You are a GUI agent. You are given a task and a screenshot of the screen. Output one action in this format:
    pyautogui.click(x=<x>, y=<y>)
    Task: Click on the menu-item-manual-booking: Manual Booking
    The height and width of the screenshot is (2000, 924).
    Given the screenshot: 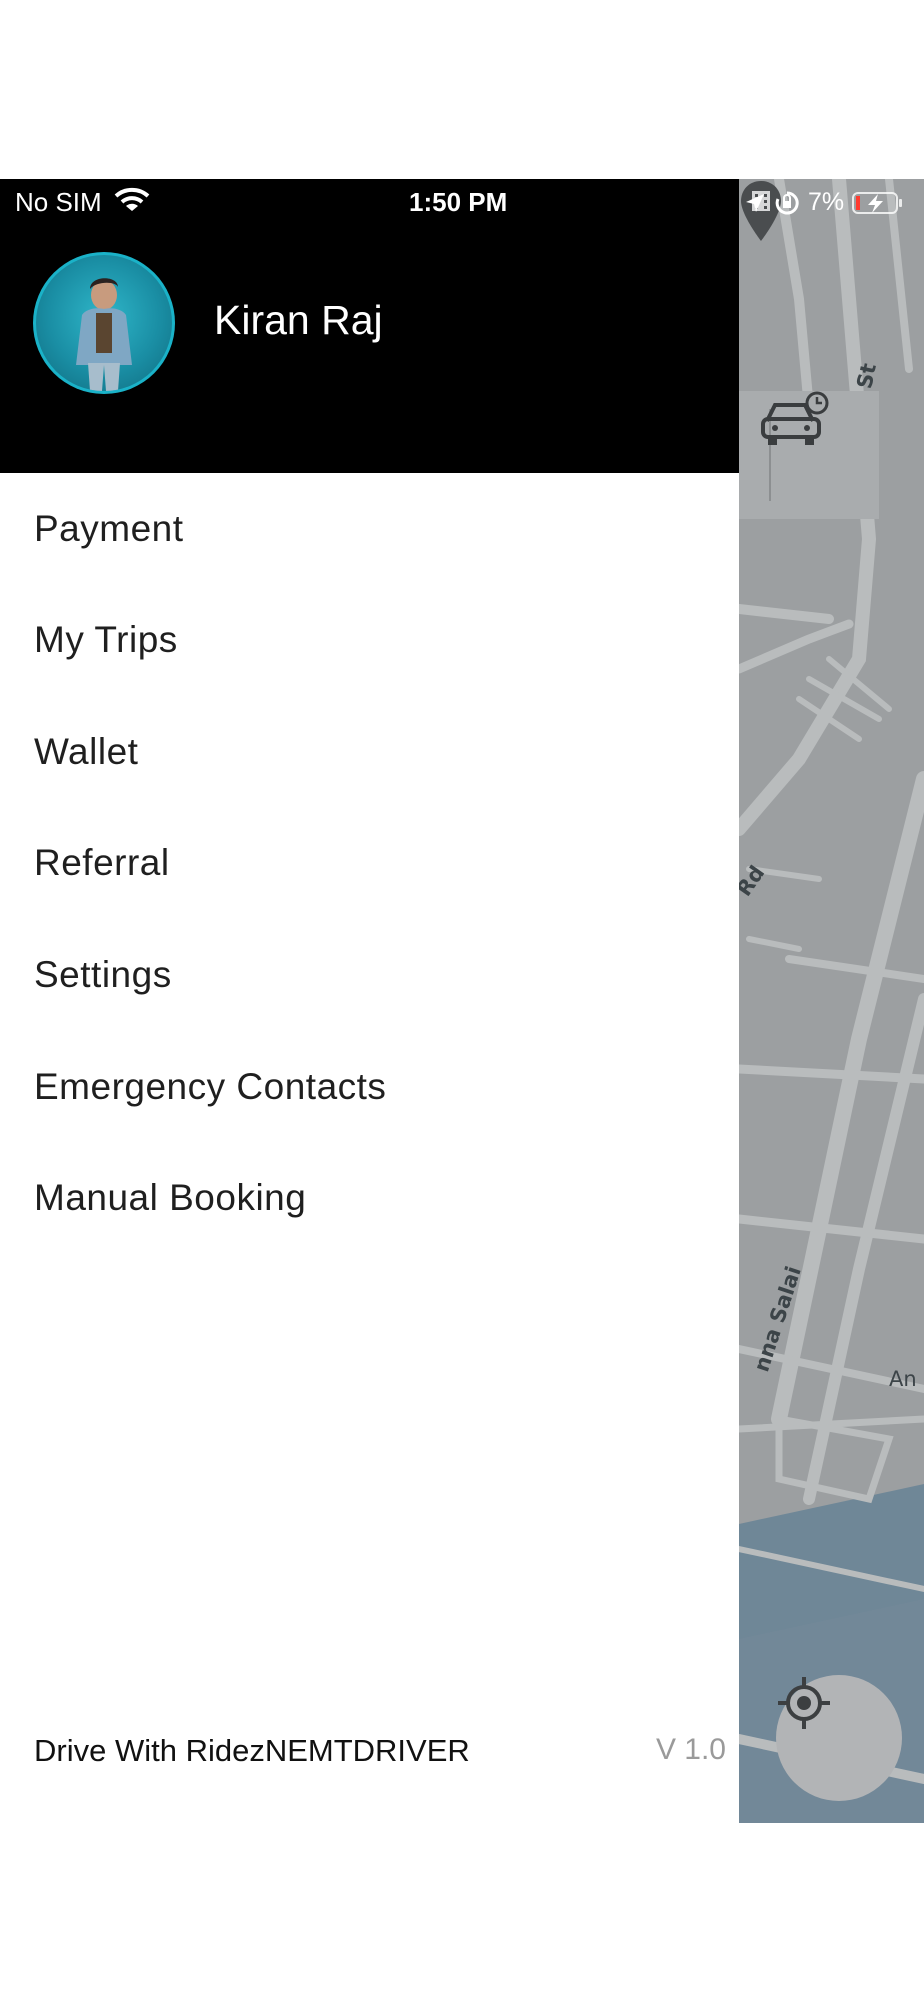 What is the action you would take?
    pyautogui.click(x=369, y=1198)
    